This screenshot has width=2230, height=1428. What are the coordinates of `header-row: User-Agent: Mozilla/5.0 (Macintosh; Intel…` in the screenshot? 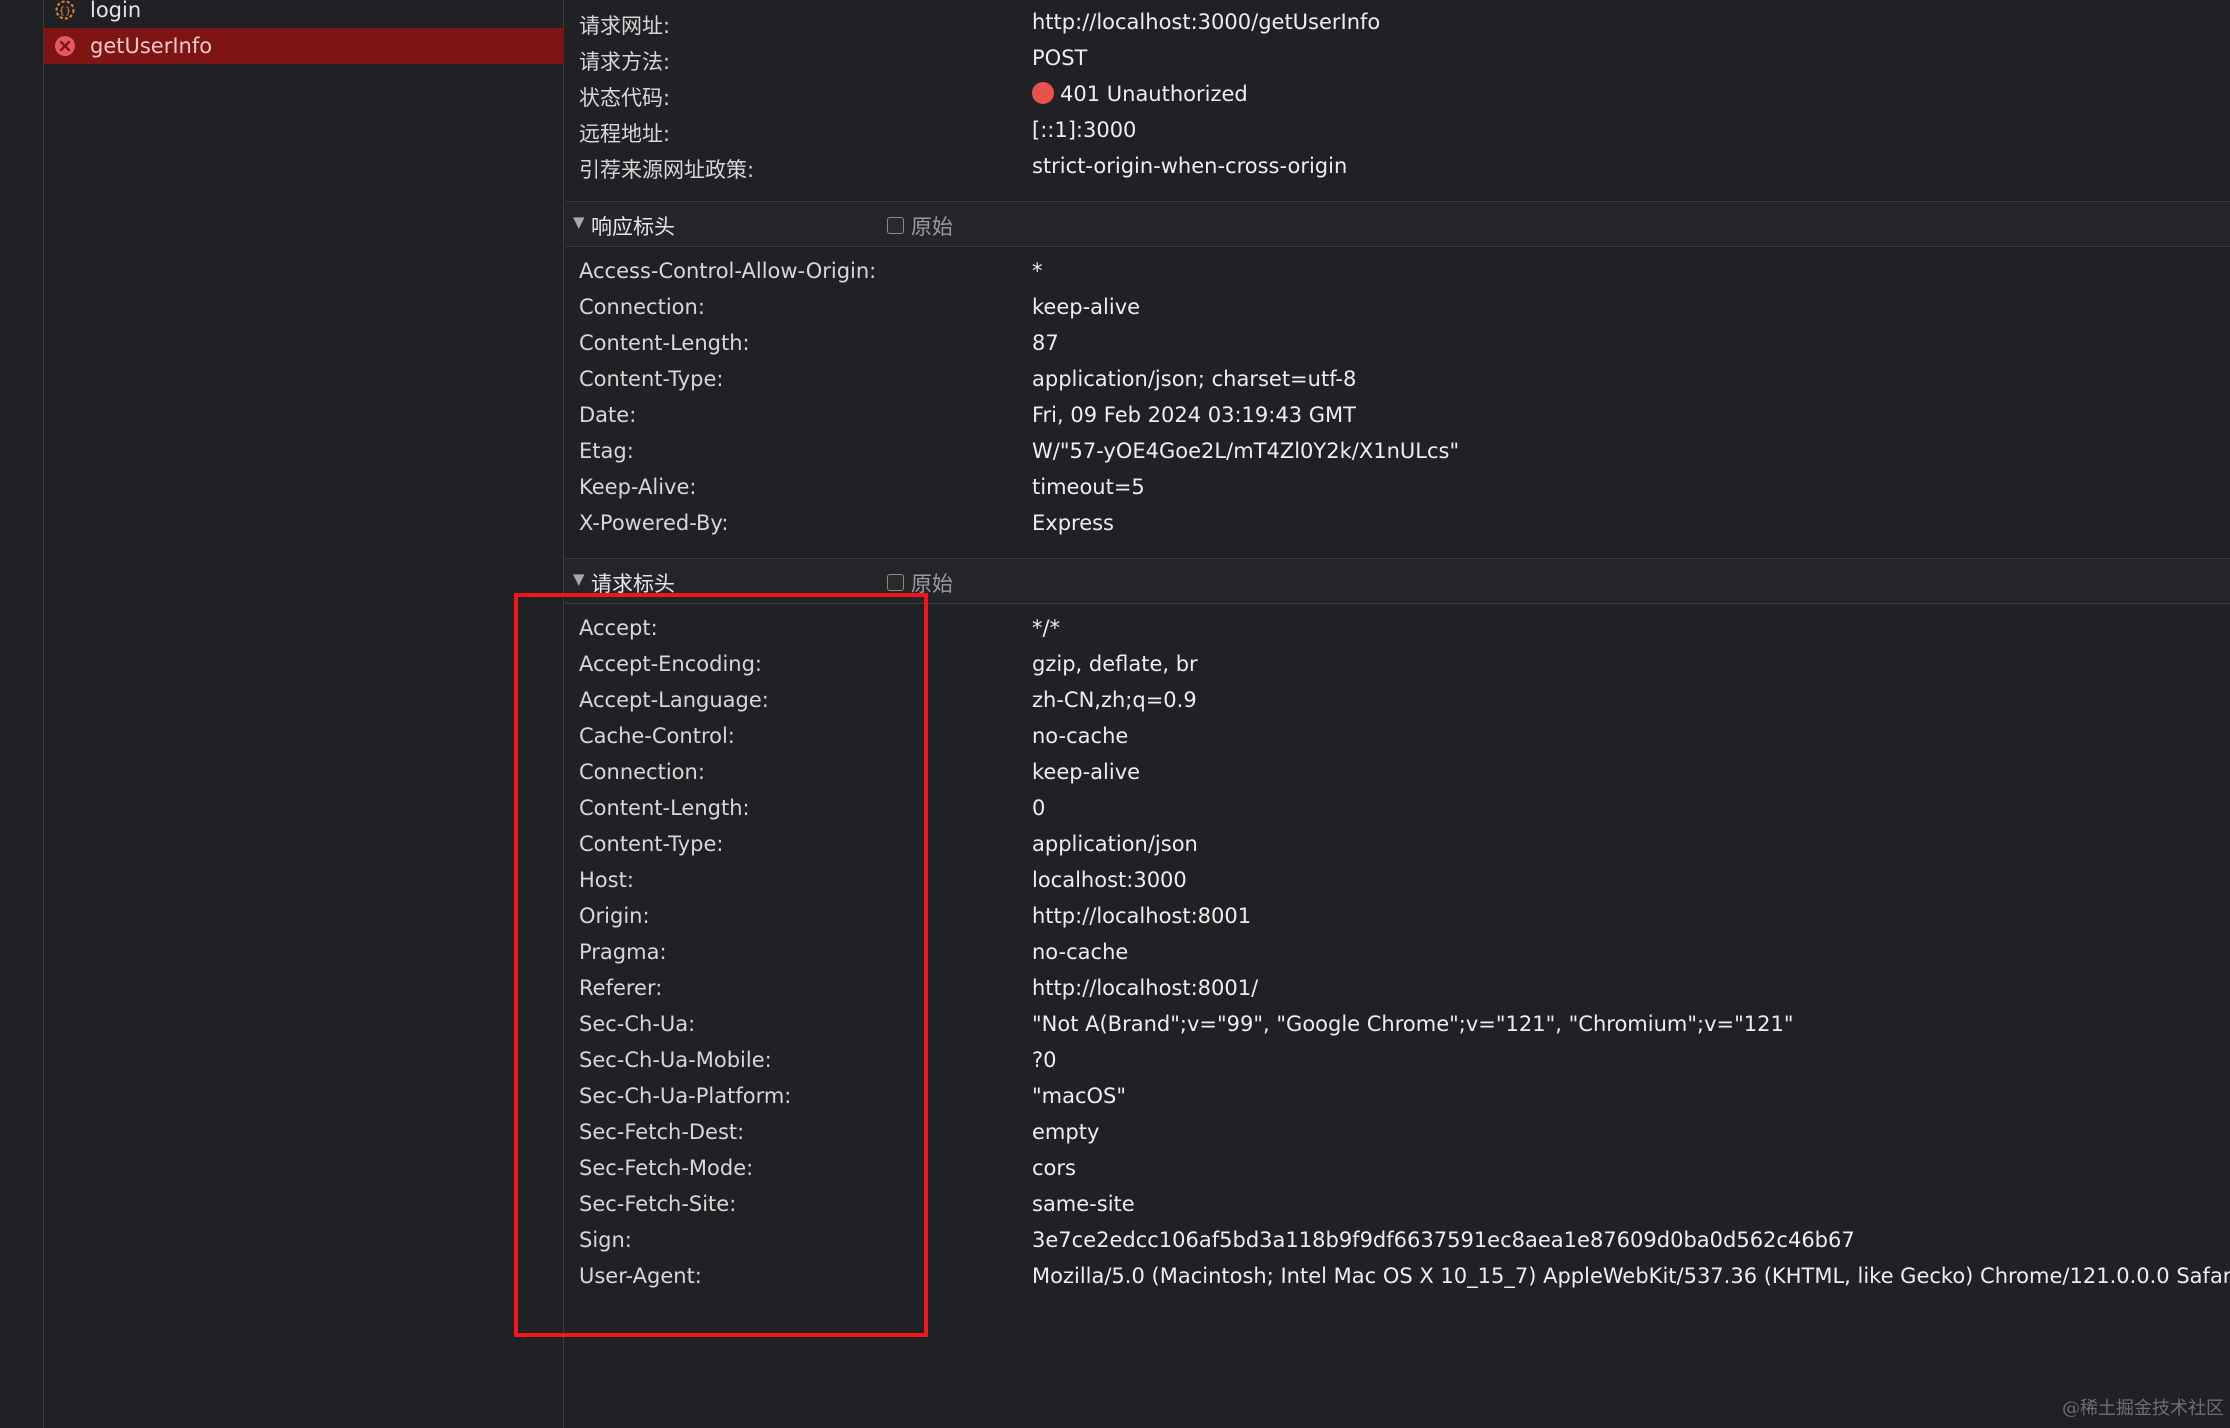 It's located at (1397, 1276).